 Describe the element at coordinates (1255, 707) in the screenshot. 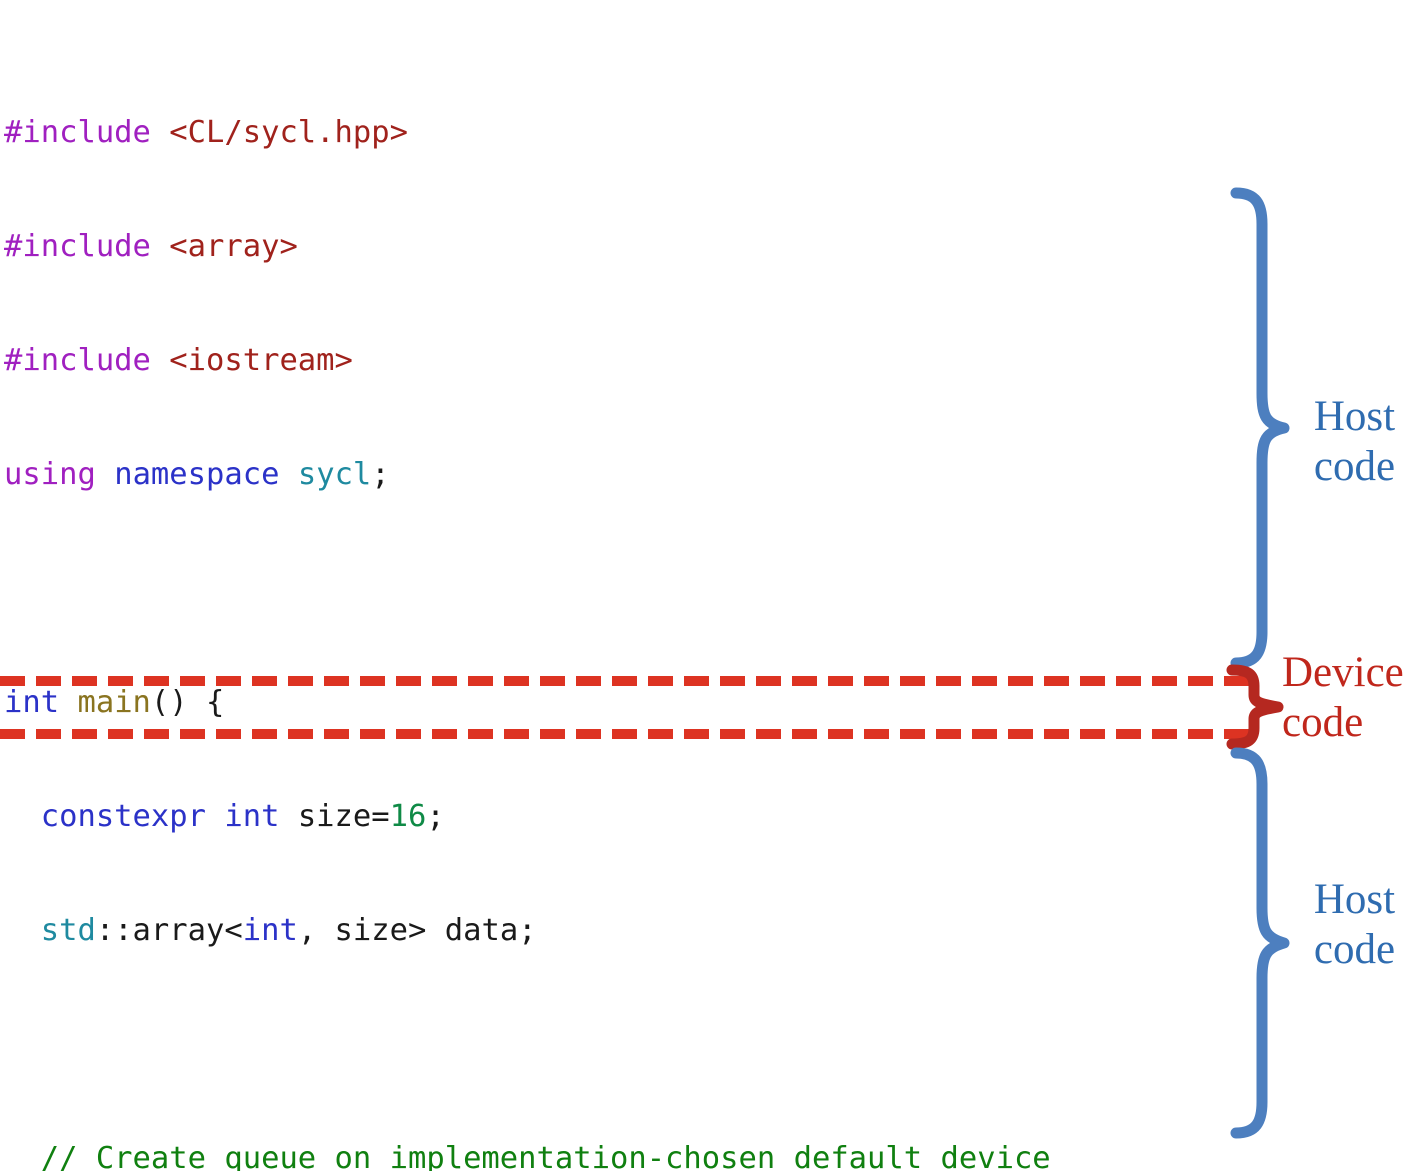

I see `device-code-brace` at that location.